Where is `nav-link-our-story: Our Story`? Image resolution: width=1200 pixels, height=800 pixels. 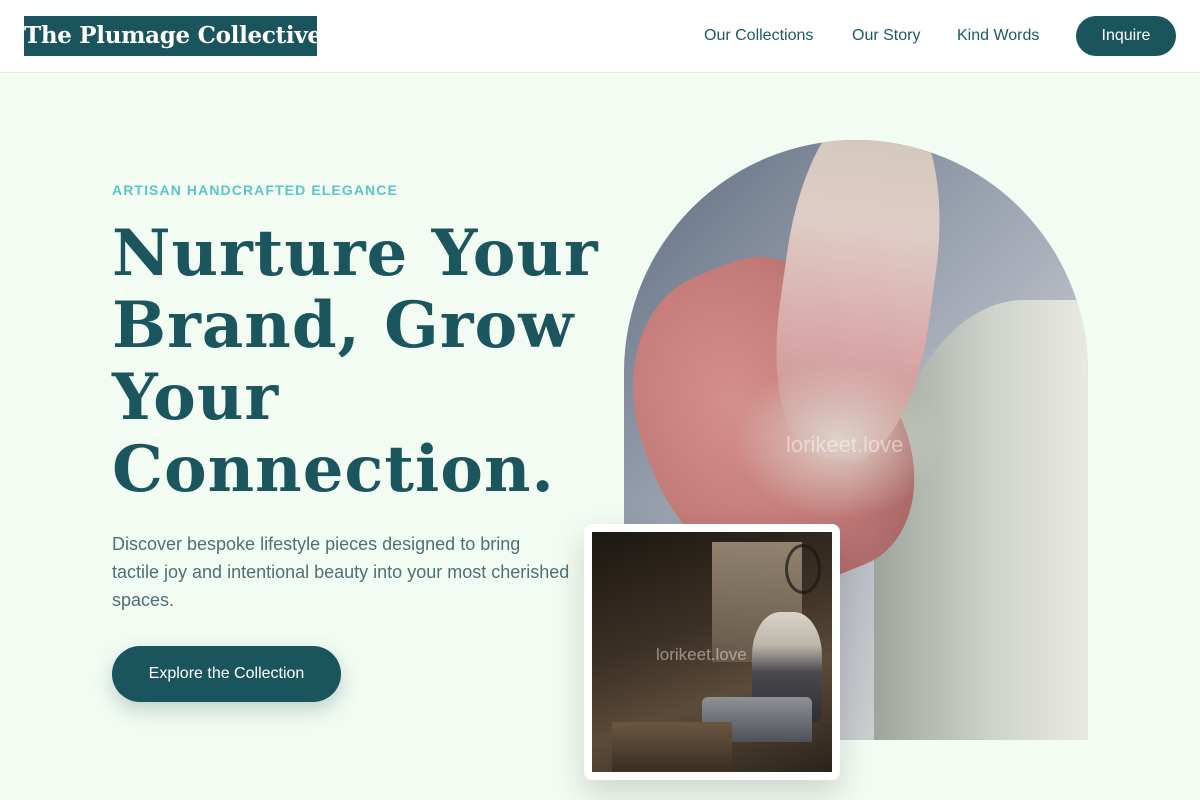 nav-link-our-story: Our Story is located at coordinates (886, 36).